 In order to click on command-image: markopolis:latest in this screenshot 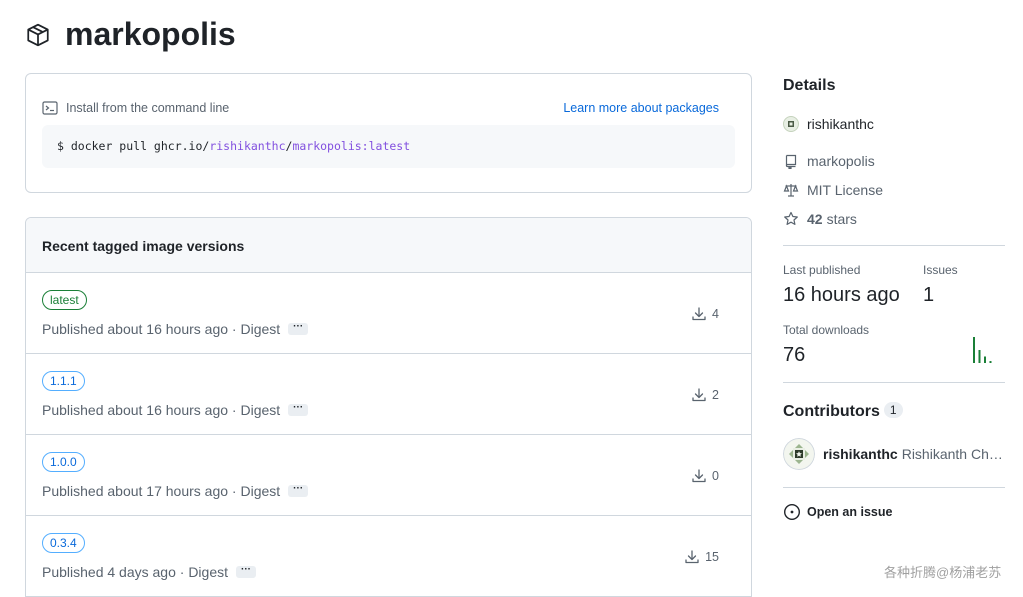, I will do `click(351, 146)`.